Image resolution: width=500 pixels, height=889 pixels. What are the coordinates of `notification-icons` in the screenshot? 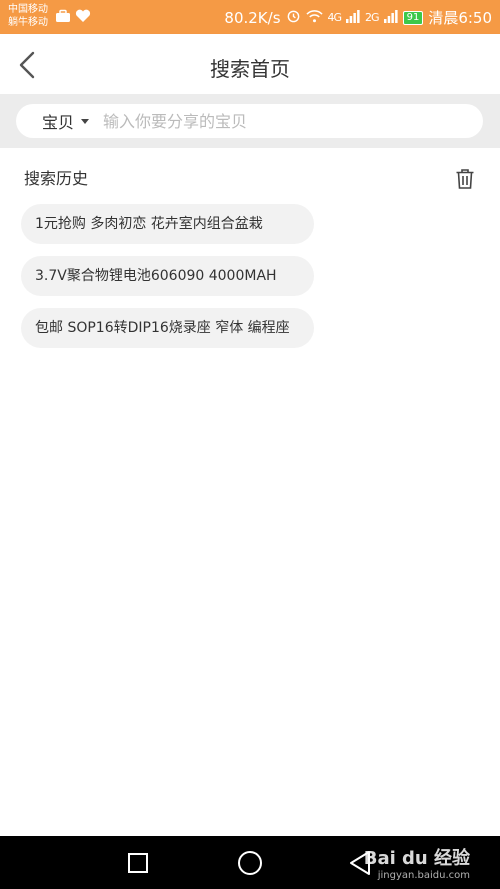 It's located at (73, 18).